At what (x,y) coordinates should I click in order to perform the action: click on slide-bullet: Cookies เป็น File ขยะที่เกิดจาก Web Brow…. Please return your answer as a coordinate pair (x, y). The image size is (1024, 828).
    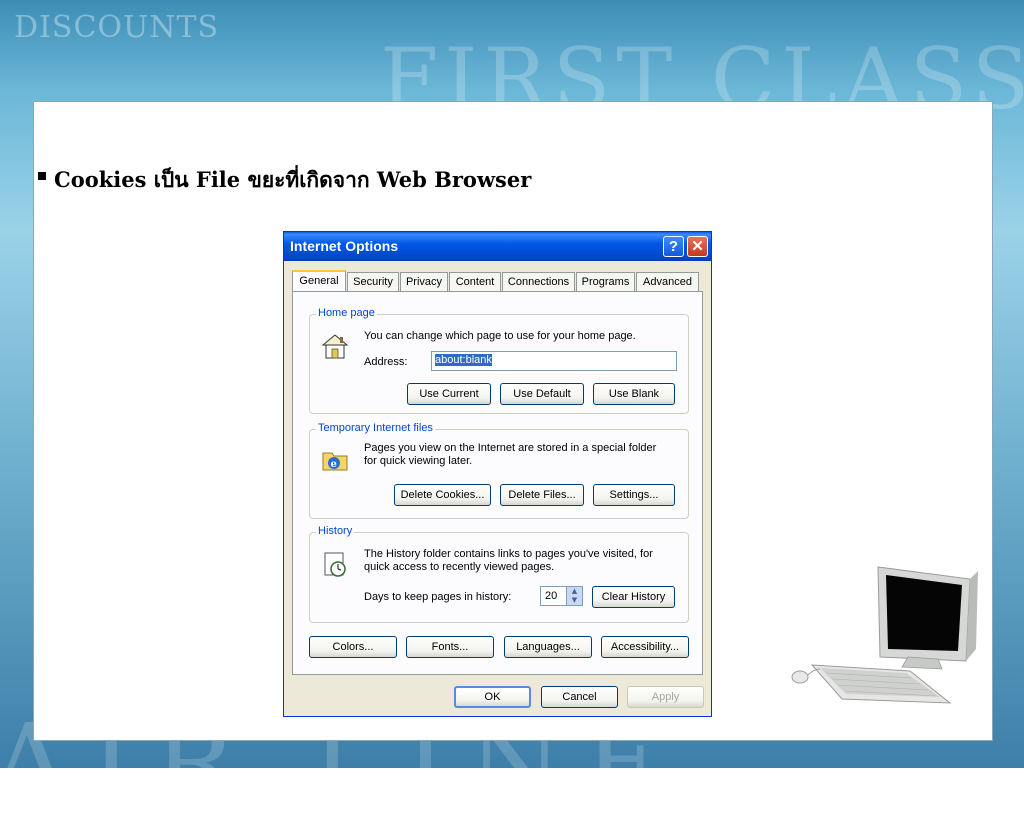
    Looking at the image, I should click on (284, 180).